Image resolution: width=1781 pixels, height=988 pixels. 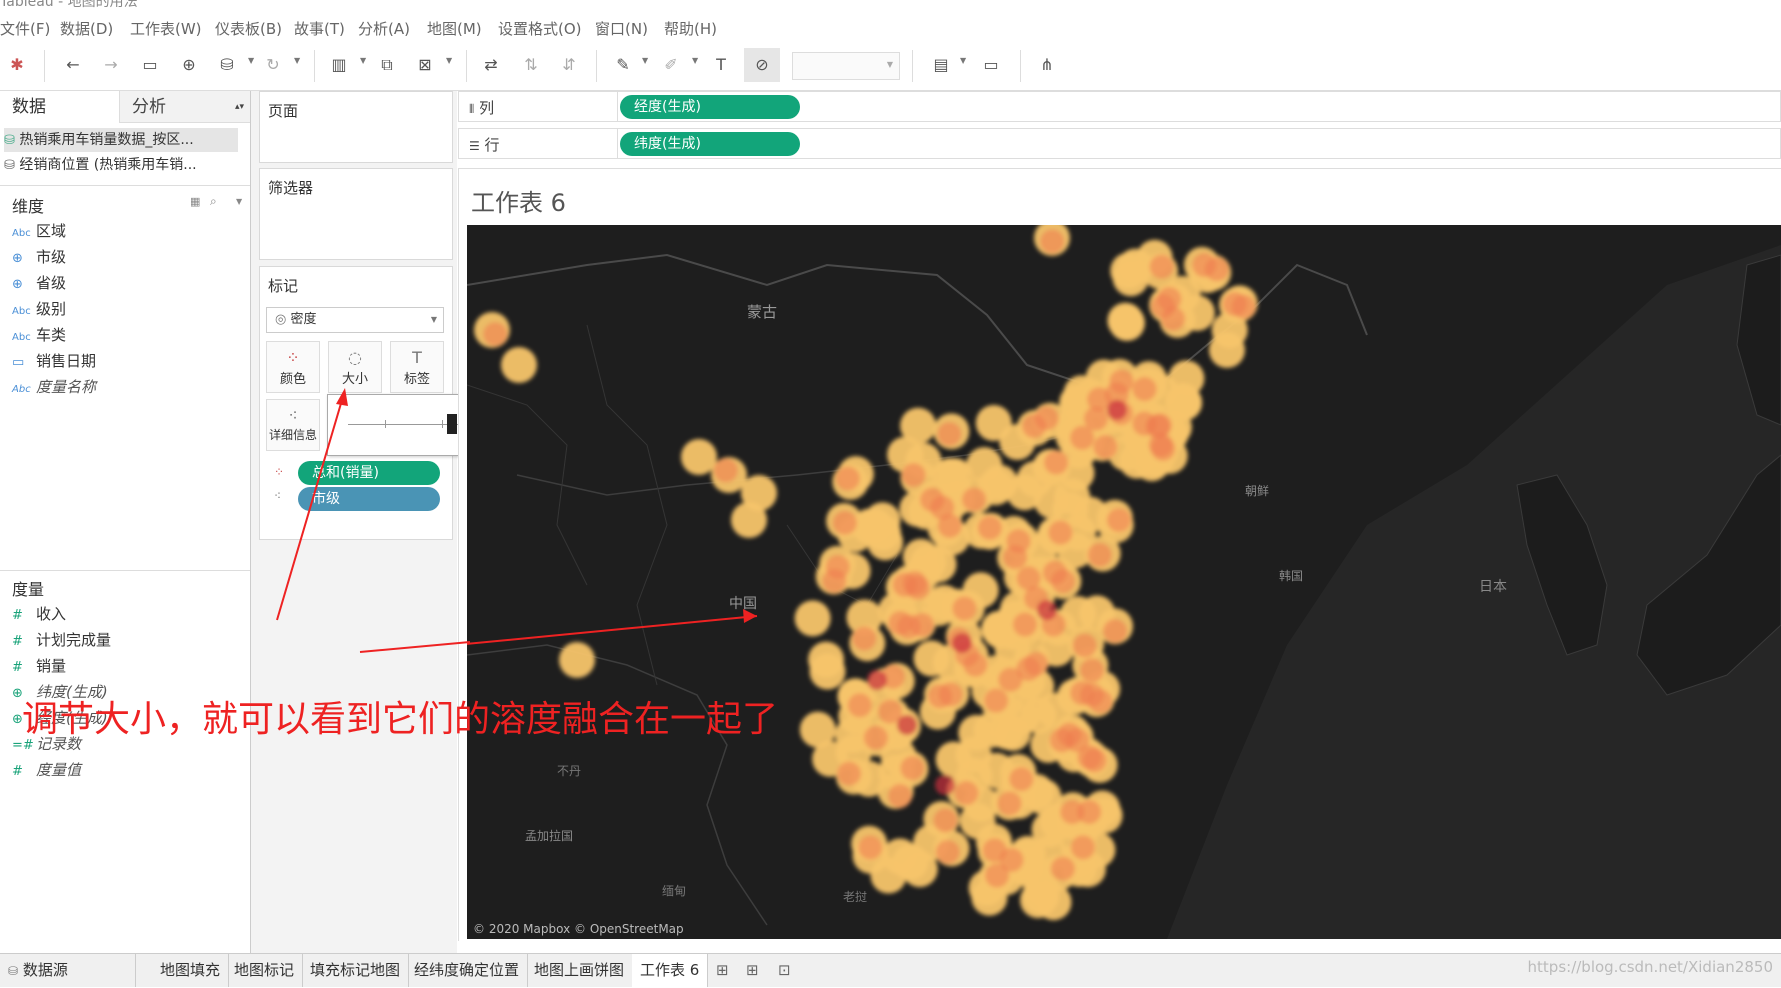 What do you see at coordinates (999, 628) in the screenshot?
I see `density-mark` at bounding box center [999, 628].